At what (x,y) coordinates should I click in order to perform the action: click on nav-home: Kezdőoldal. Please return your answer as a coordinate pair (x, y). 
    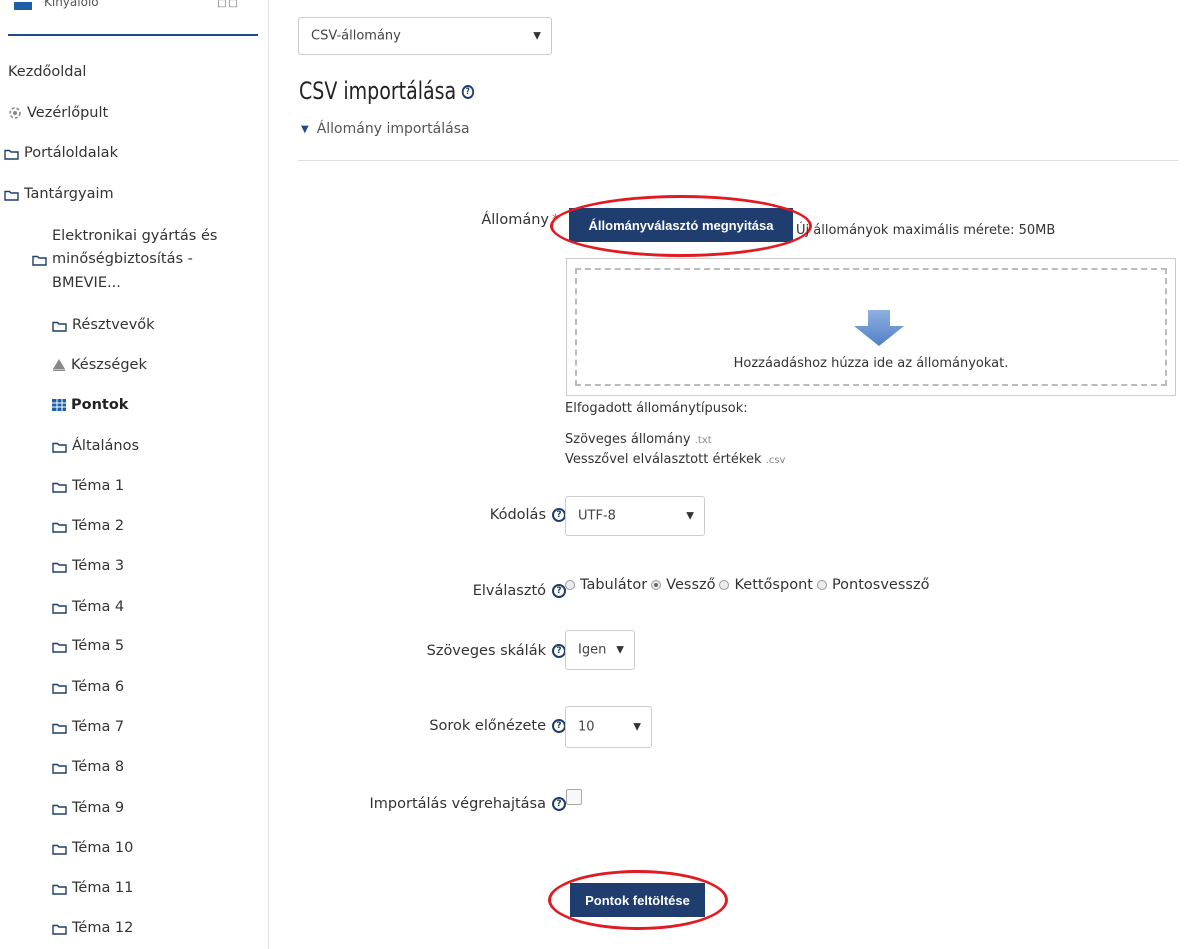
    Looking at the image, I should click on (47, 72).